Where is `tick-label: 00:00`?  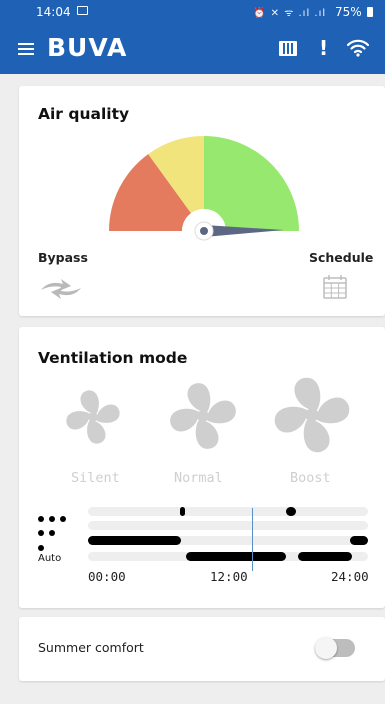 tick-label: 00:00 is located at coordinates (107, 576).